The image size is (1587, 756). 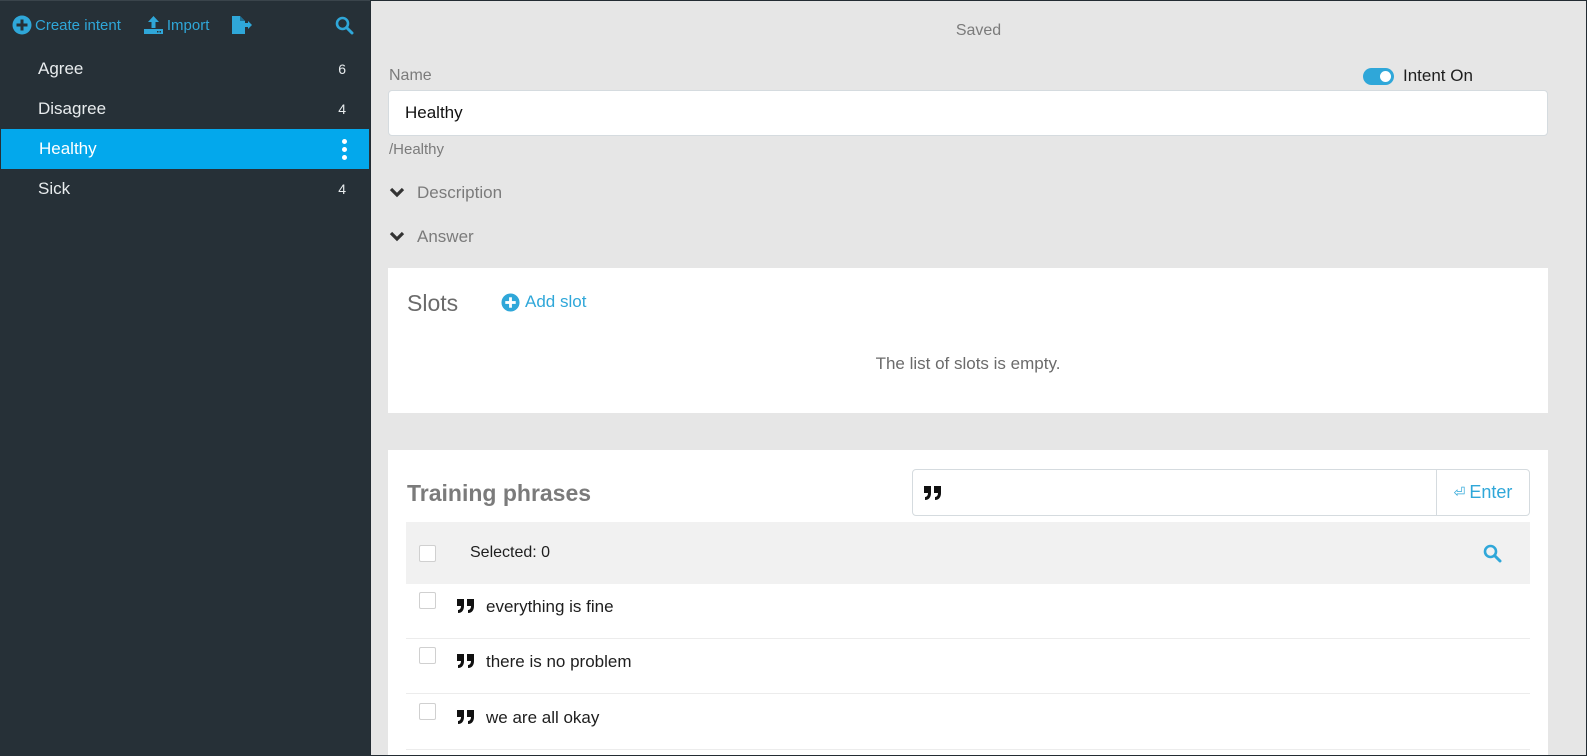 What do you see at coordinates (78, 25) in the screenshot?
I see `create-intent-label: Create intent` at bounding box center [78, 25].